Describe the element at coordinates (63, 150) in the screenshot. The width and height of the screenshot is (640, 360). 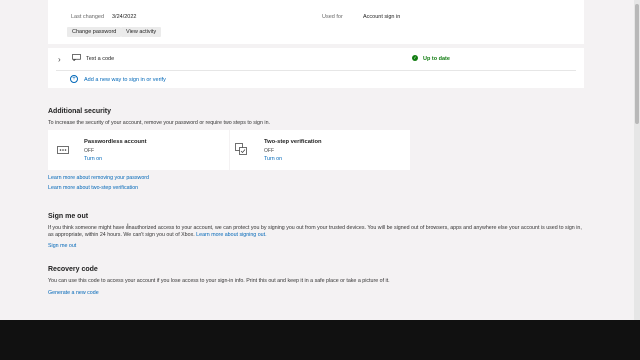
I see `password-dots-icon` at that location.